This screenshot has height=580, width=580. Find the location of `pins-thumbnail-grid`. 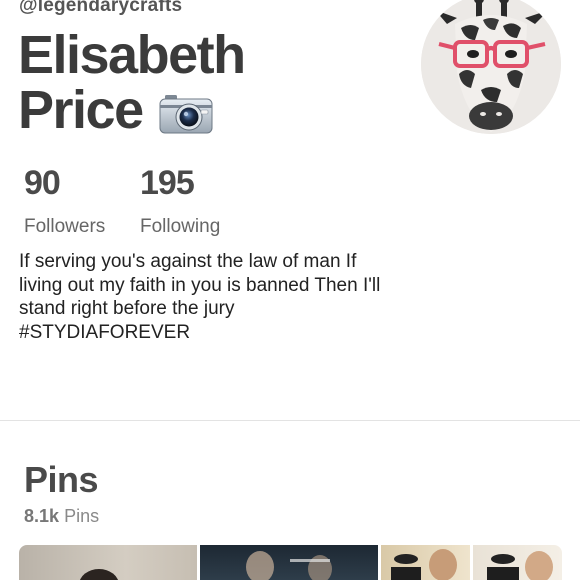

pins-thumbnail-grid is located at coordinates (290, 562).